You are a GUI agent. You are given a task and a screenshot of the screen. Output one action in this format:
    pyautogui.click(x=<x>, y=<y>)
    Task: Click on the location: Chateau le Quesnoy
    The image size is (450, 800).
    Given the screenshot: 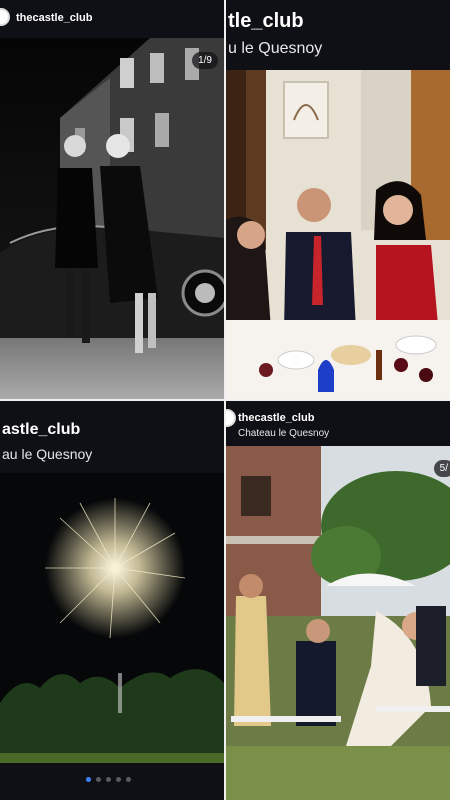 What is the action you would take?
    pyautogui.click(x=283, y=433)
    